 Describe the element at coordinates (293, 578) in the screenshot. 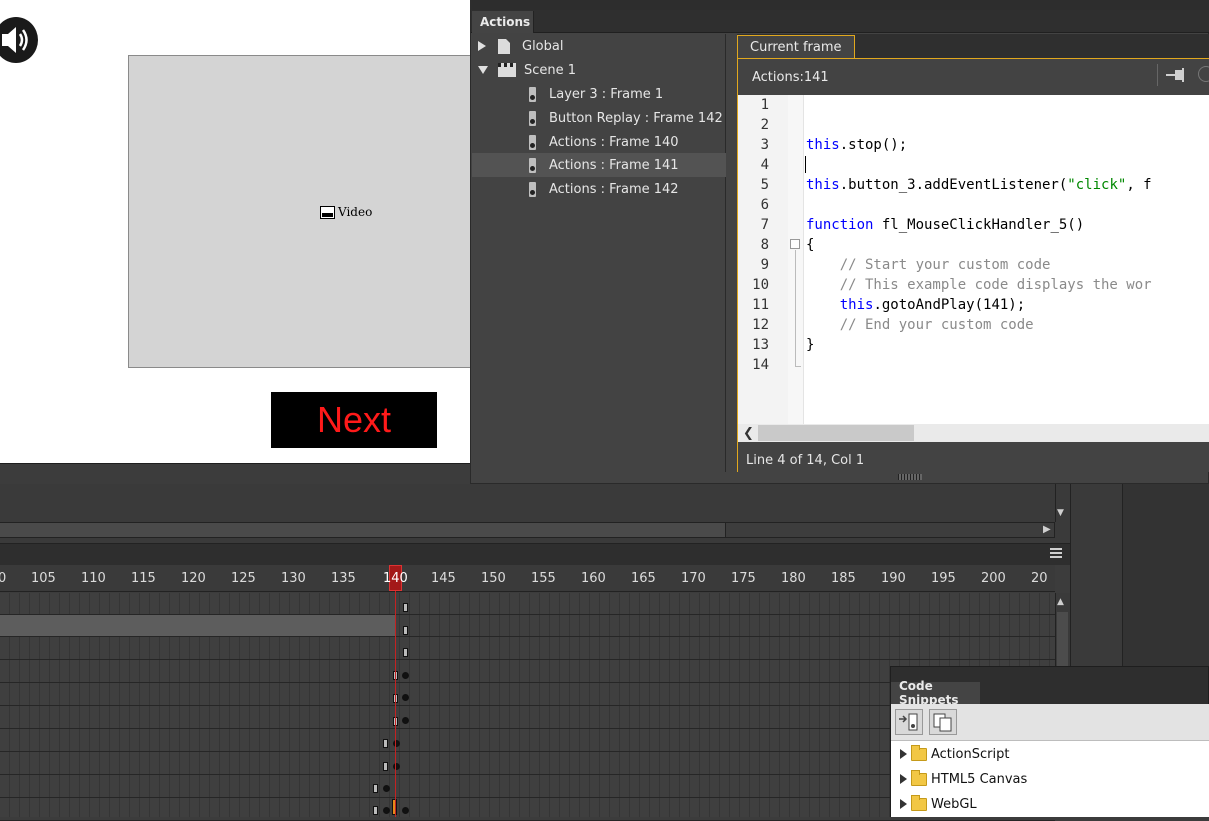

I see `ruler-tick: 130` at that location.